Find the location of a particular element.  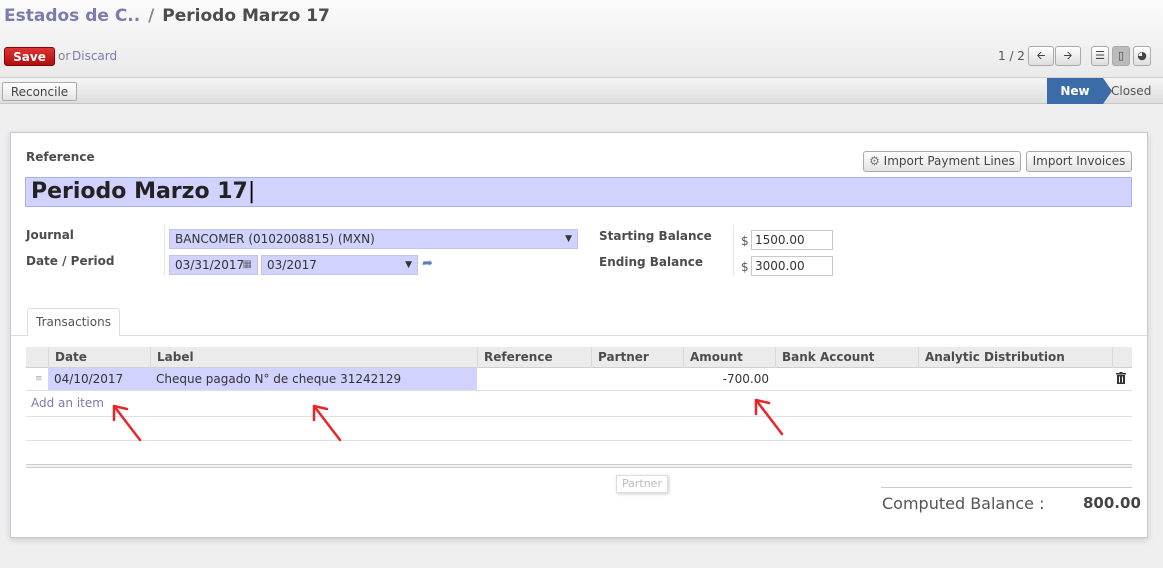

cell-reference is located at coordinates (534, 379).